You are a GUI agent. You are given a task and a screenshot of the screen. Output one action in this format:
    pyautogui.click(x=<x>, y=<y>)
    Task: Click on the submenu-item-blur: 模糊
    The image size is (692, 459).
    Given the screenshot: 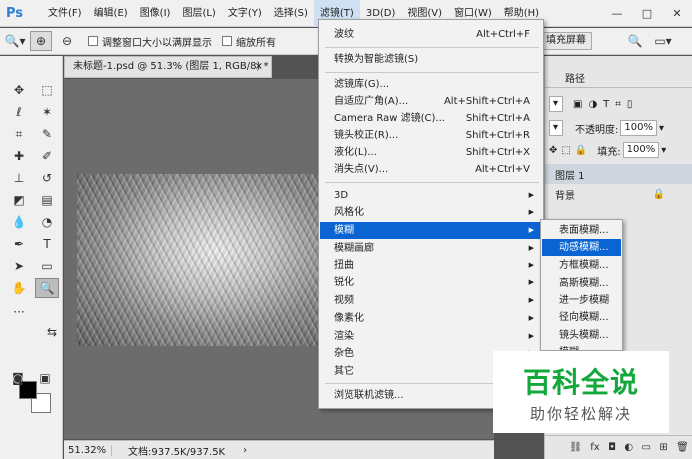 What is the action you would take?
    pyautogui.click(x=581, y=347)
    